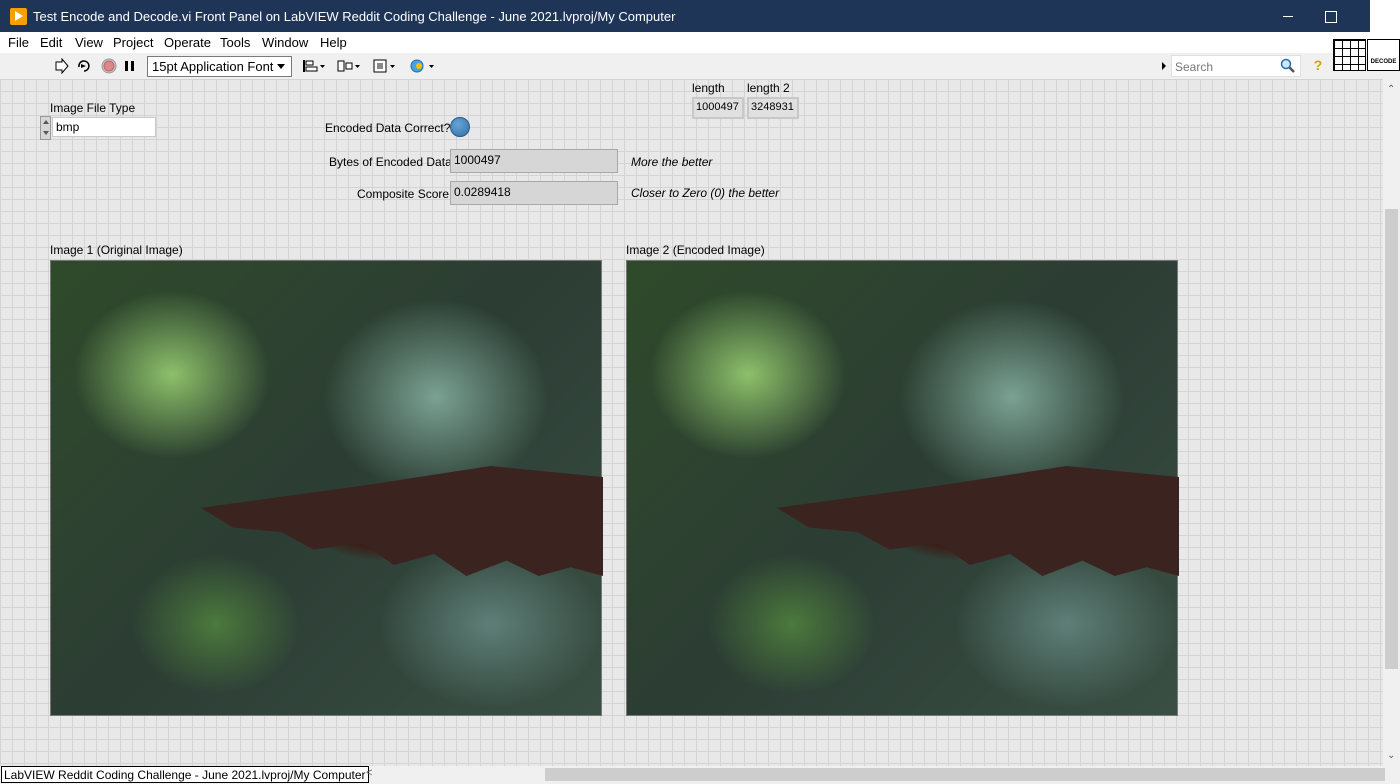 This screenshot has width=1400, height=784. I want to click on image2-label: Image 2 (Encoded Image), so click(695, 250).